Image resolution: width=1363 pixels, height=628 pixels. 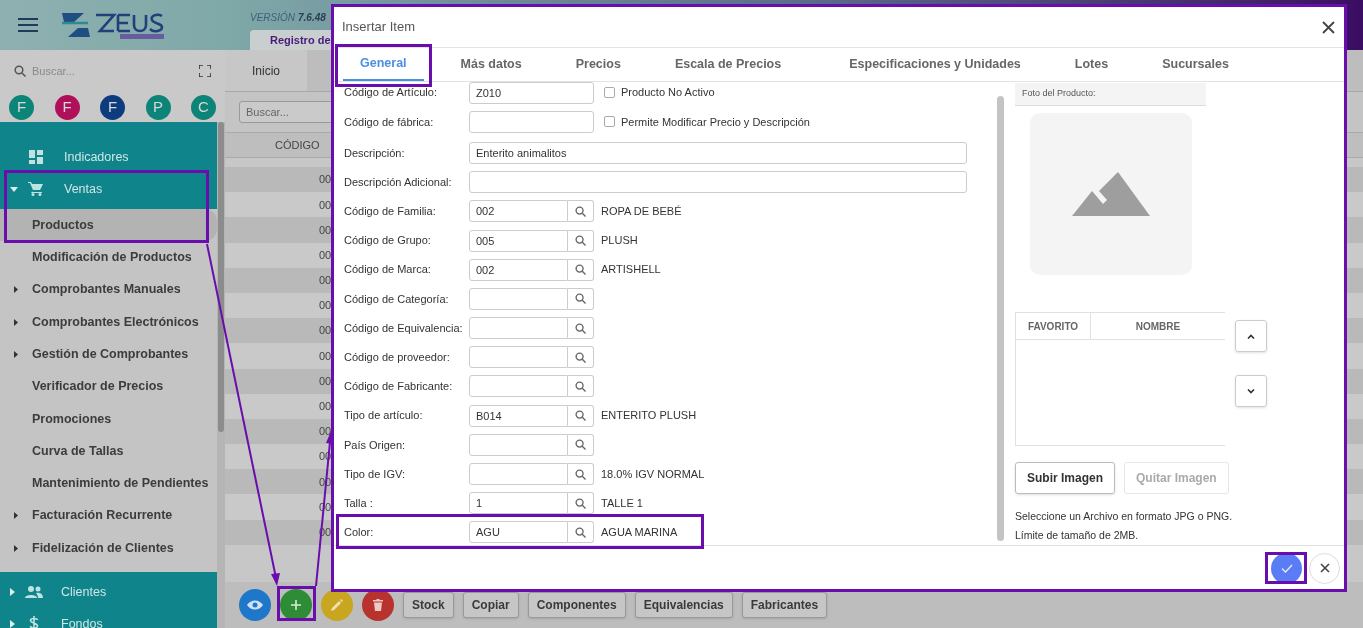 What do you see at coordinates (653, 474) in the screenshot?
I see `field-description: 18.0% IGV NORMAL` at bounding box center [653, 474].